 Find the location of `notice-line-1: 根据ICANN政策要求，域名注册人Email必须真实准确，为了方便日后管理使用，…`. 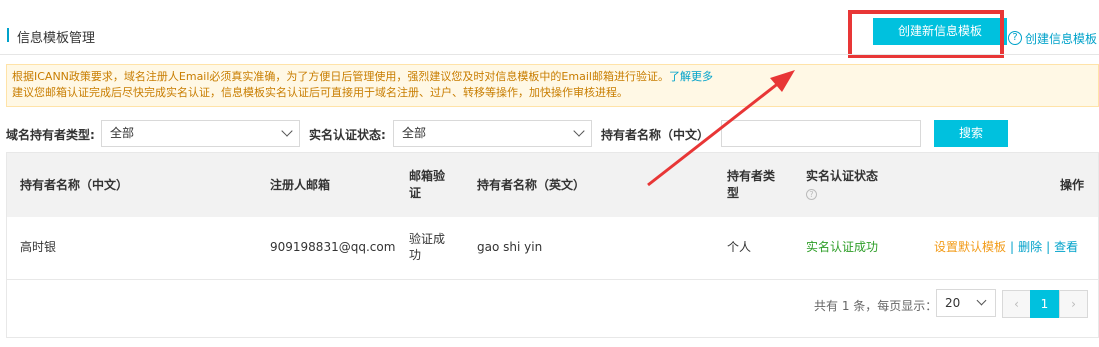

notice-line-1: 根据ICANN政策要求，域名注册人Email必须真实准确，为了方便日后管理使用，… is located at coordinates (555, 77).